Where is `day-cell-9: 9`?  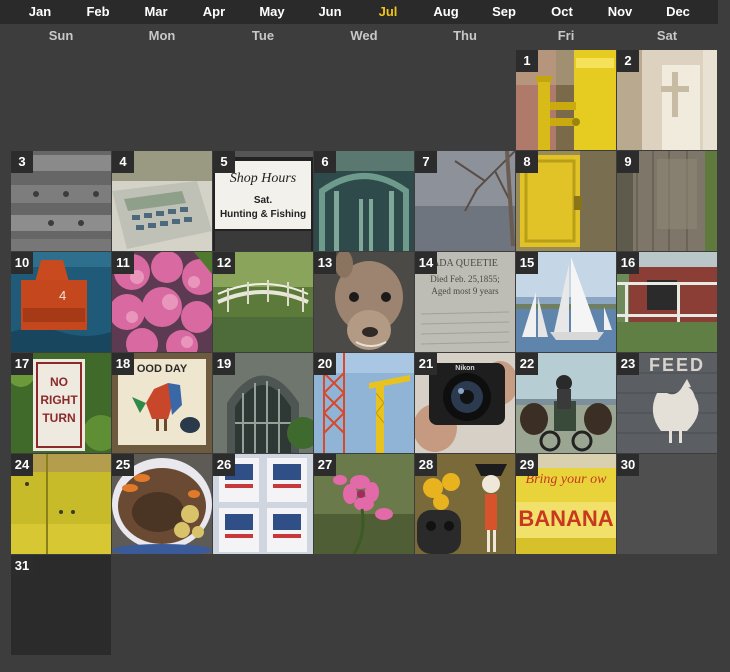
day-cell-9: 9 is located at coordinates (667, 201).